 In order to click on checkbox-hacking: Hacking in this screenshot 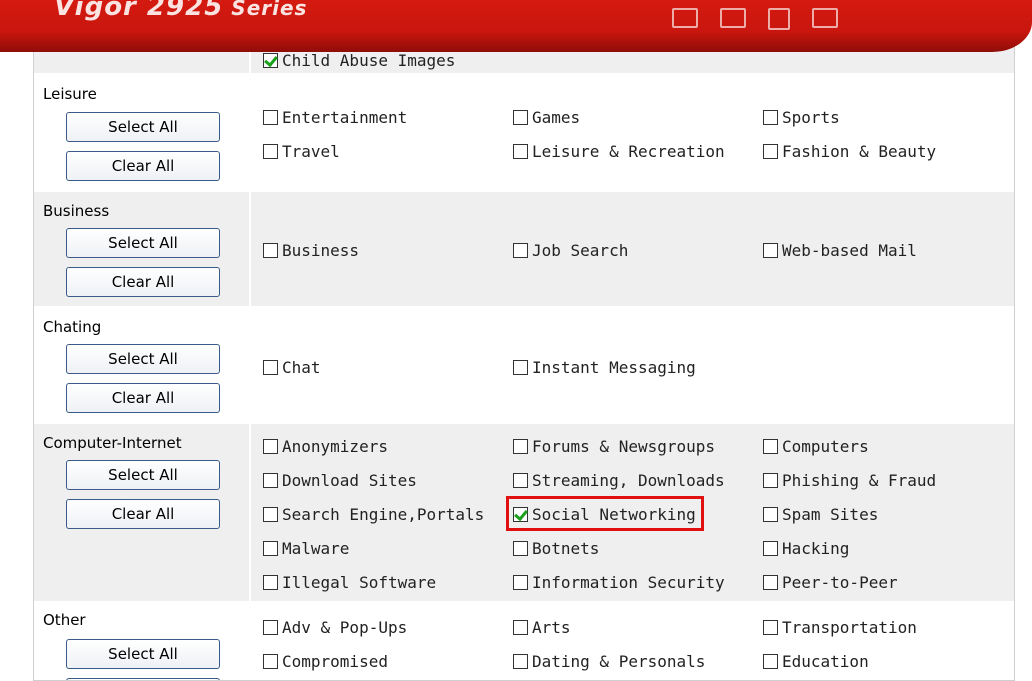, I will do `click(806, 548)`.